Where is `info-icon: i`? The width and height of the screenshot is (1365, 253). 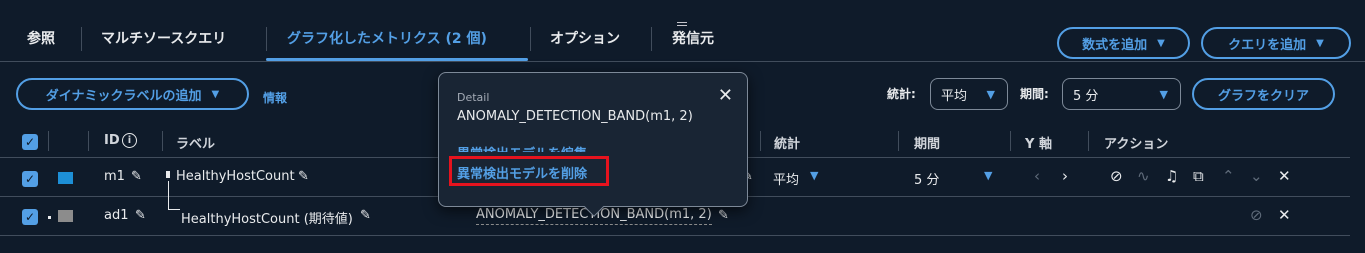
info-icon: i is located at coordinates (129, 140).